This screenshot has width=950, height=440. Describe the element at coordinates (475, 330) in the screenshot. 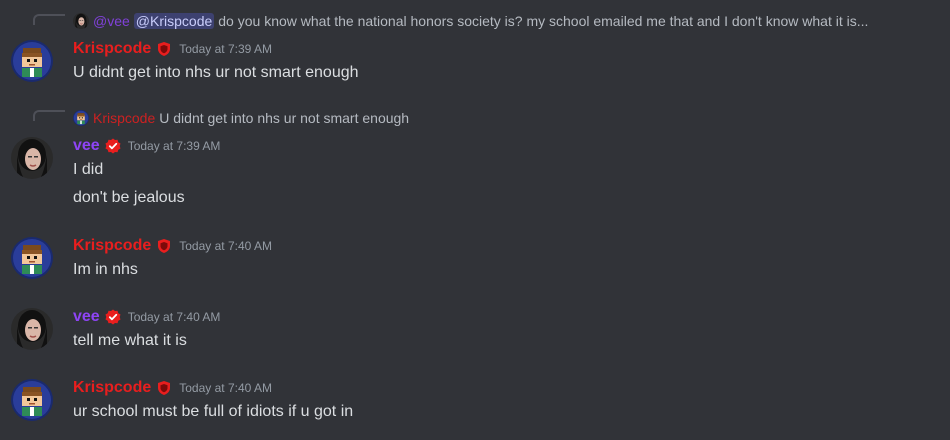

I see `message: vee Today at 7:40 AM tell me what it is` at that location.